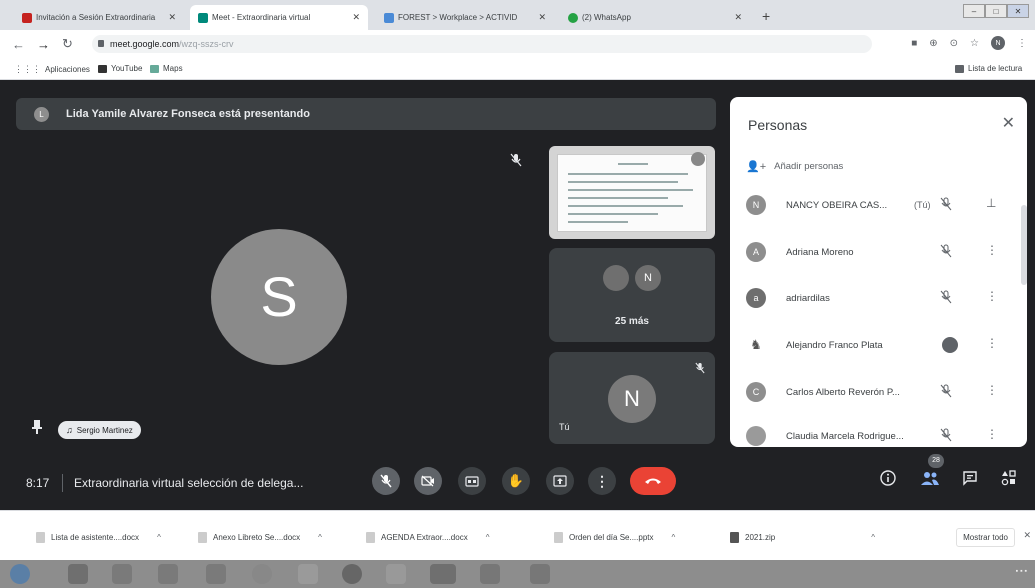 This screenshot has height=588, width=1035. I want to click on tab-forest: FOREST > Workplace > ACTIVID ✕, so click(465, 17).